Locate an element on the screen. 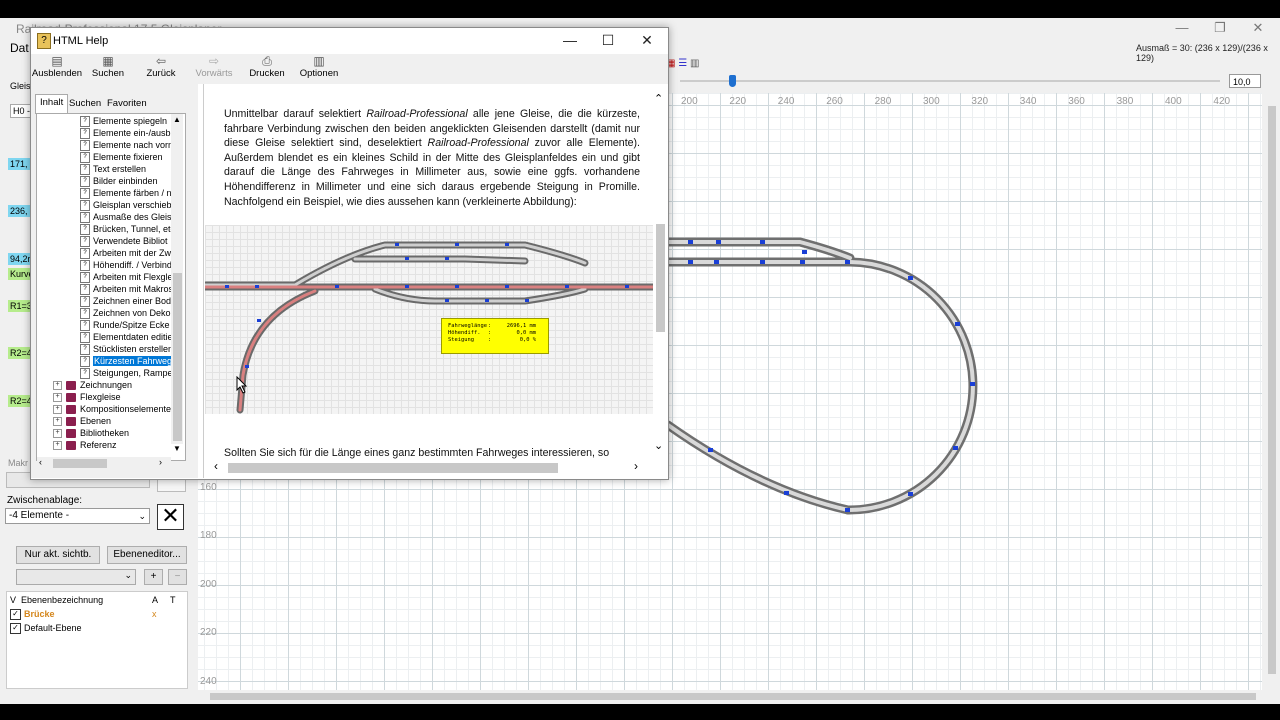 The height and width of the screenshot is (720, 1280). layer-name: Brücke is located at coordinates (39, 614).